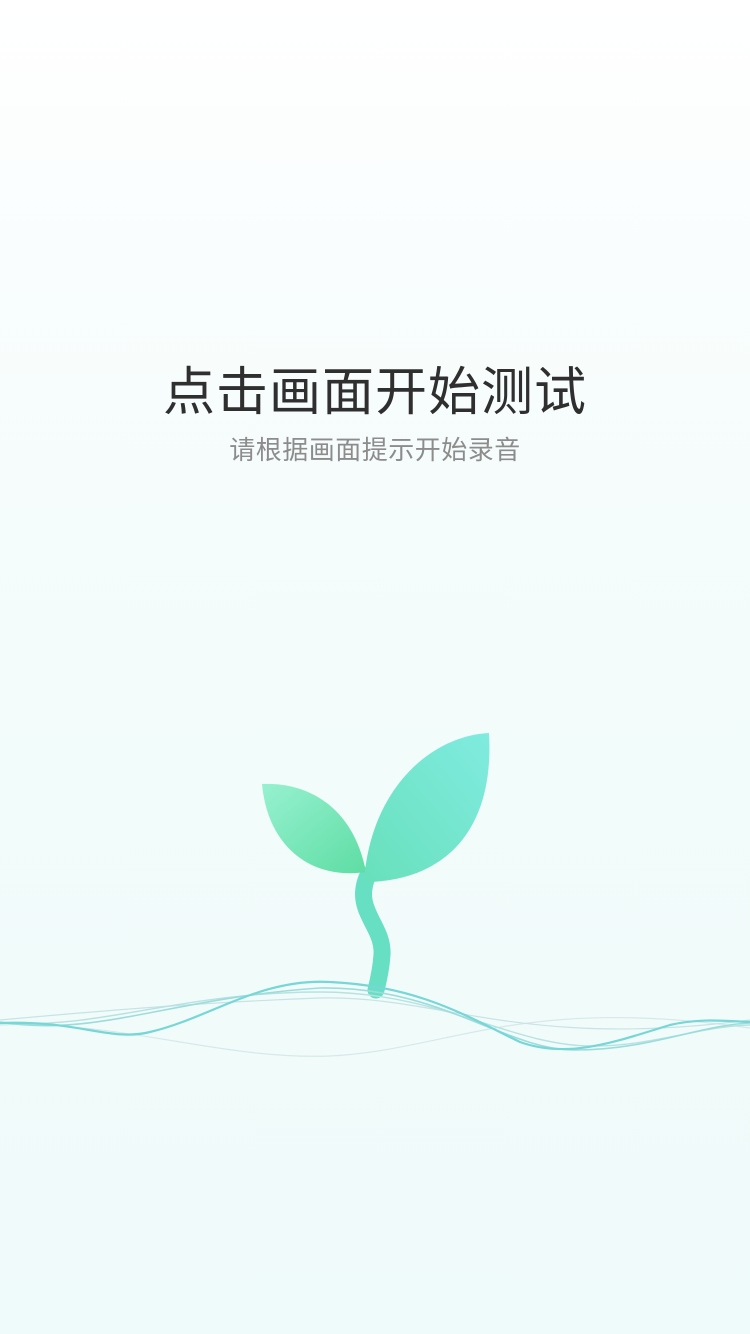 The image size is (750, 1334). What do you see at coordinates (427, 807) in the screenshot?
I see `sprout-right-leaf` at bounding box center [427, 807].